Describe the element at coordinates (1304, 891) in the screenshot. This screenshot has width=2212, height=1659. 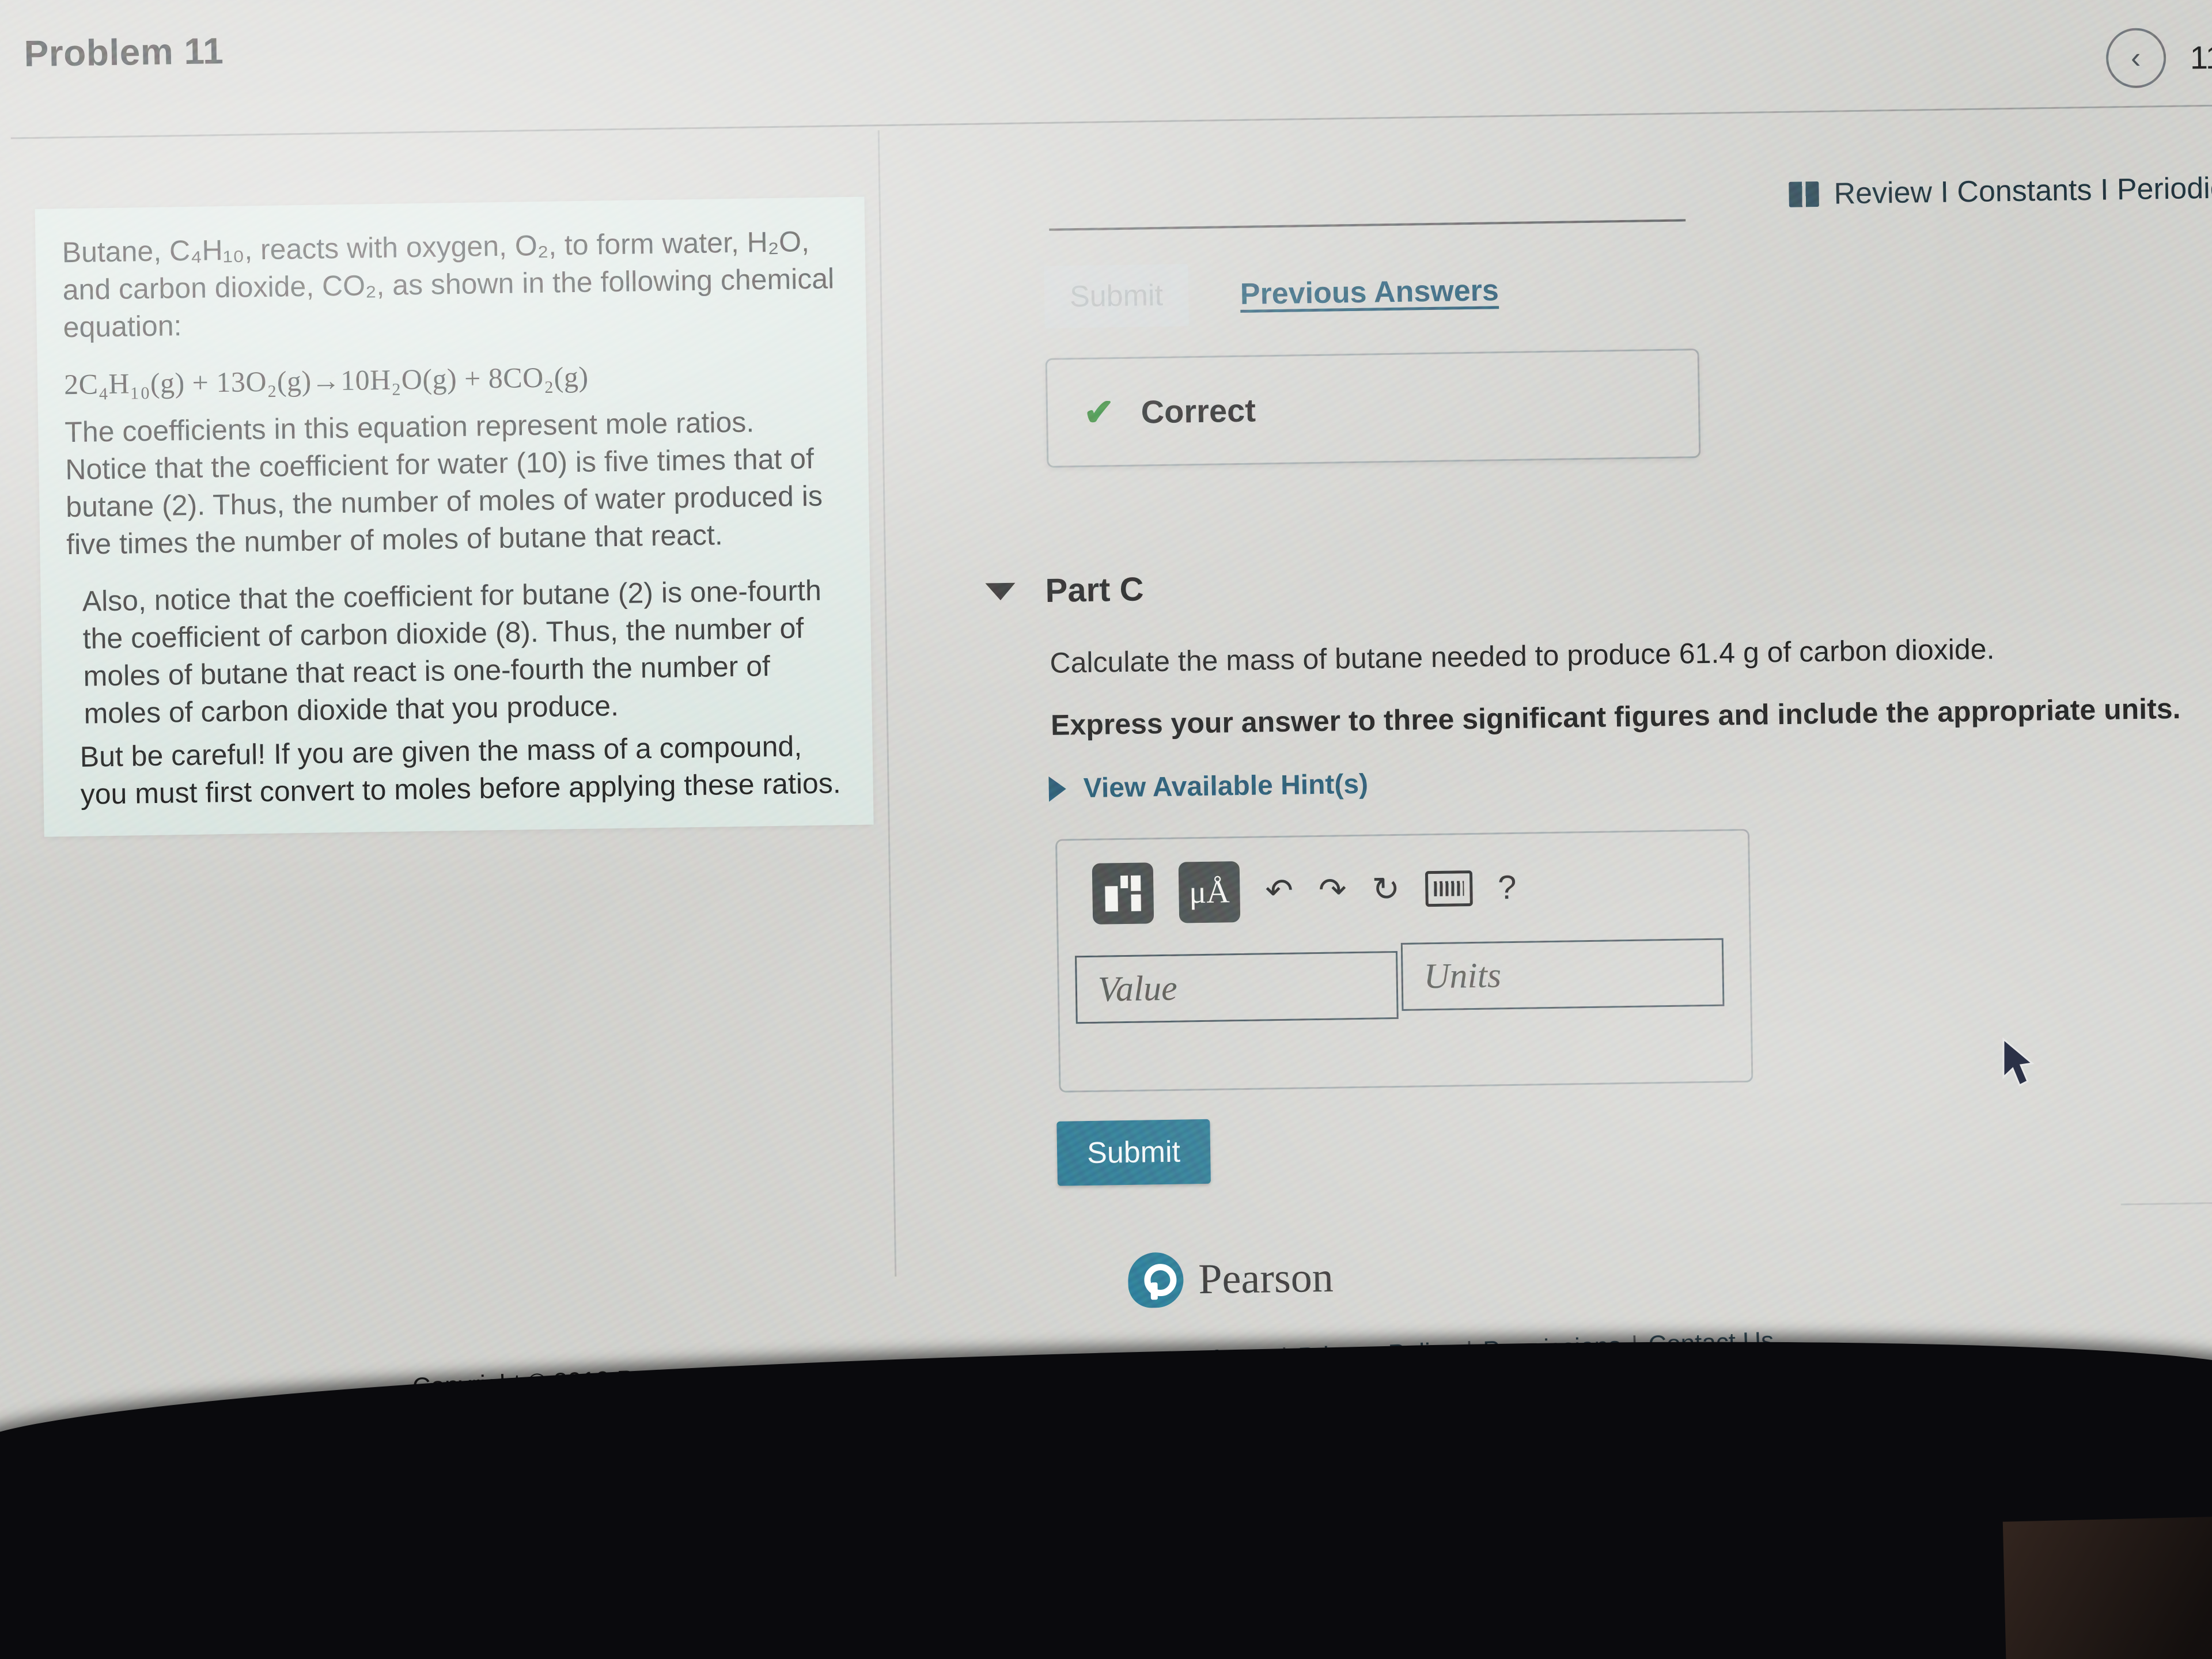
I see `math-toolbar: μÅ ↶ ↷ ↻ ?` at that location.